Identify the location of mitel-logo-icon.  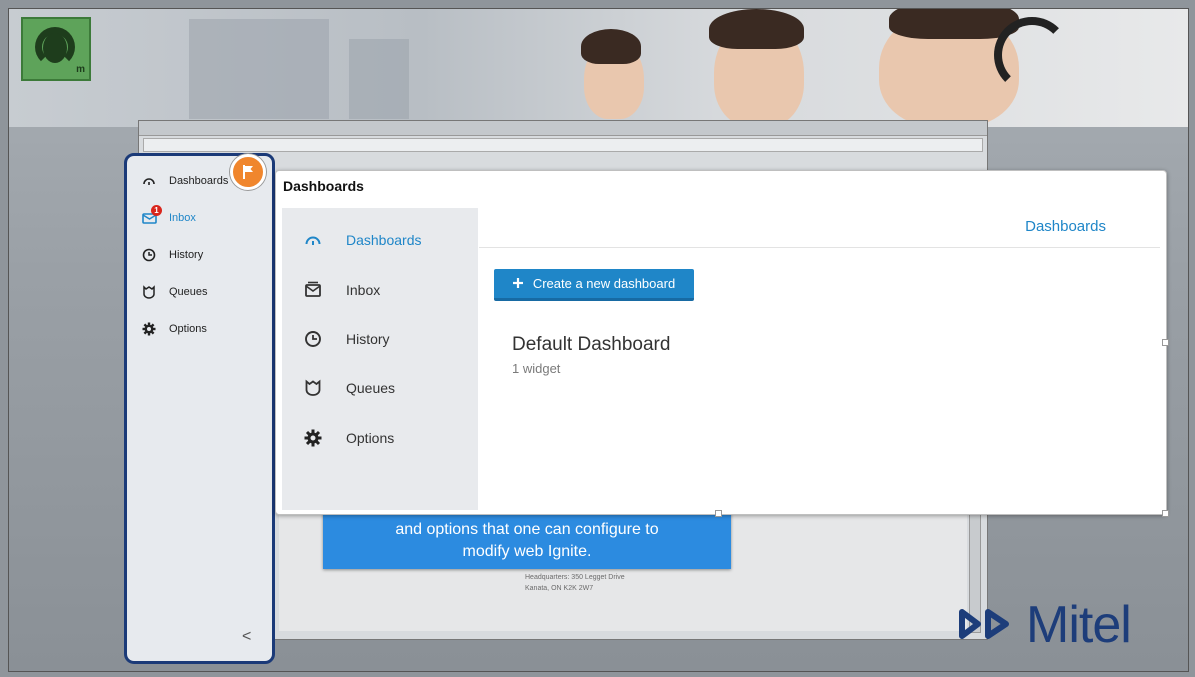
(984, 624).